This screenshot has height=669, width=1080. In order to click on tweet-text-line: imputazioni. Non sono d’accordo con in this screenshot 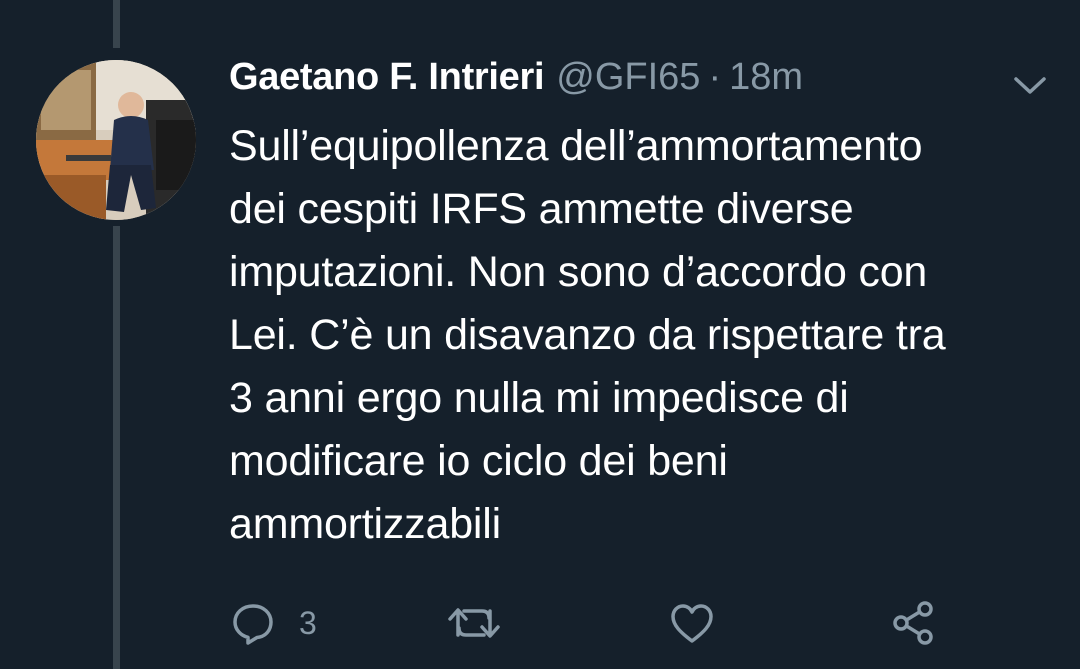, I will do `click(578, 272)`.